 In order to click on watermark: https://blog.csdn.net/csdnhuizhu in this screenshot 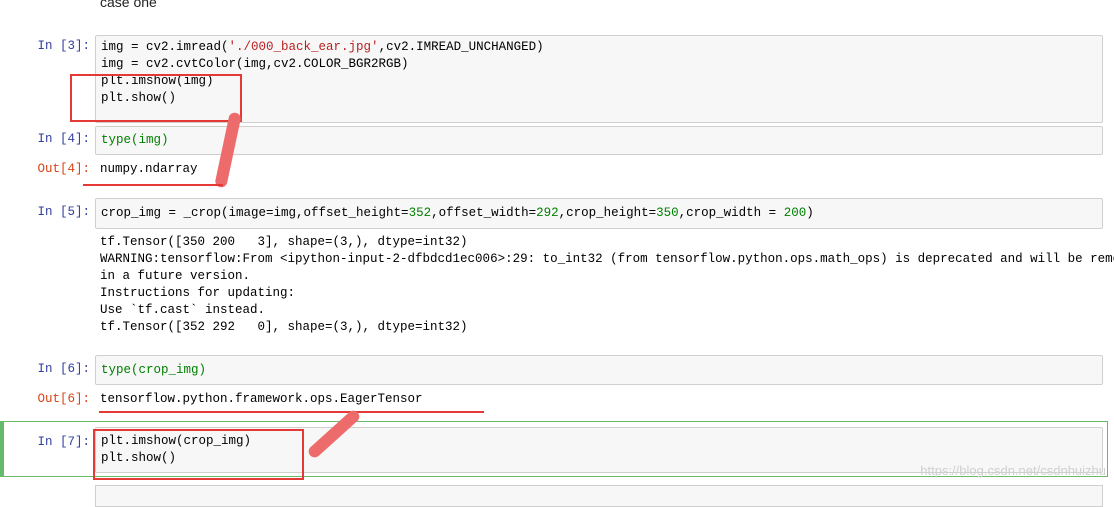, I will do `click(1013, 470)`.